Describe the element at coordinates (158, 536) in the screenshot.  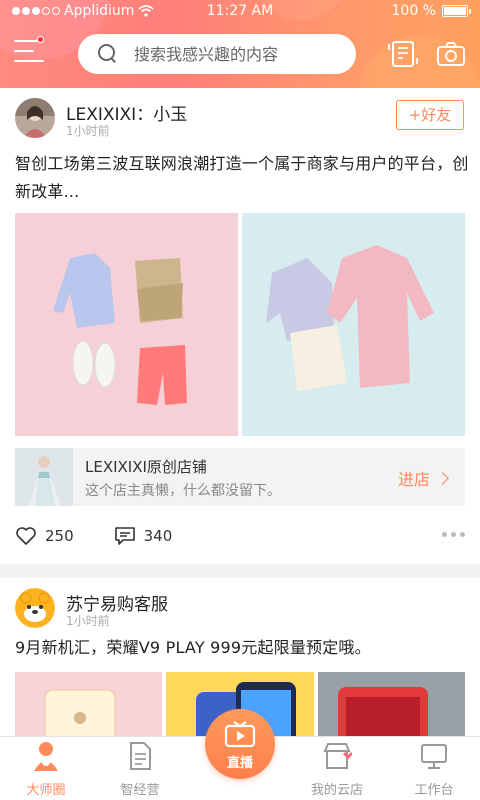
I see `comment-count: 340` at that location.